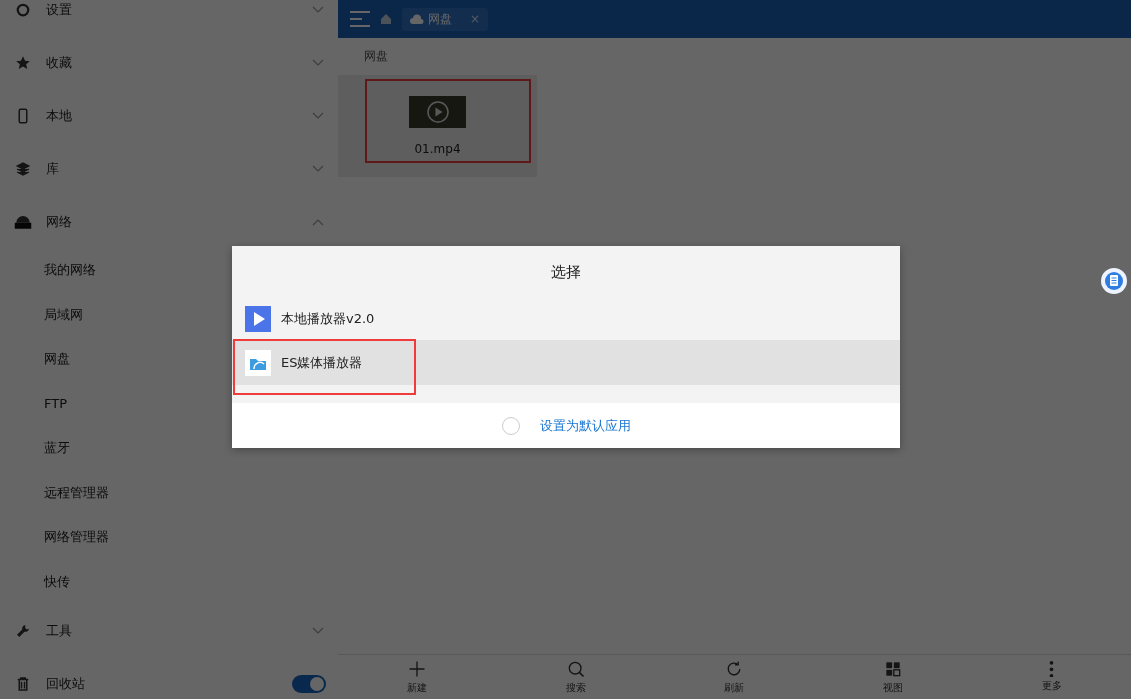 This screenshot has width=1131, height=699. Describe the element at coordinates (893, 677) in the screenshot. I see `toolbar-button: 视图` at that location.